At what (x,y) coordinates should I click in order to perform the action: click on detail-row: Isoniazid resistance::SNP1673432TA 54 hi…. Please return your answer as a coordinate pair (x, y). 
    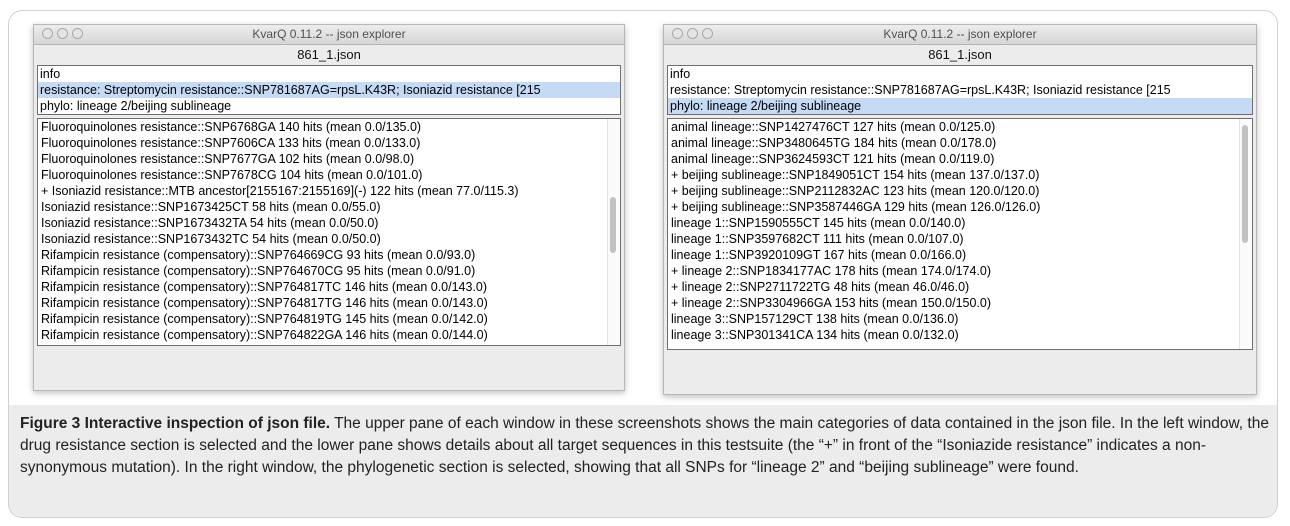
    Looking at the image, I should click on (329, 223).